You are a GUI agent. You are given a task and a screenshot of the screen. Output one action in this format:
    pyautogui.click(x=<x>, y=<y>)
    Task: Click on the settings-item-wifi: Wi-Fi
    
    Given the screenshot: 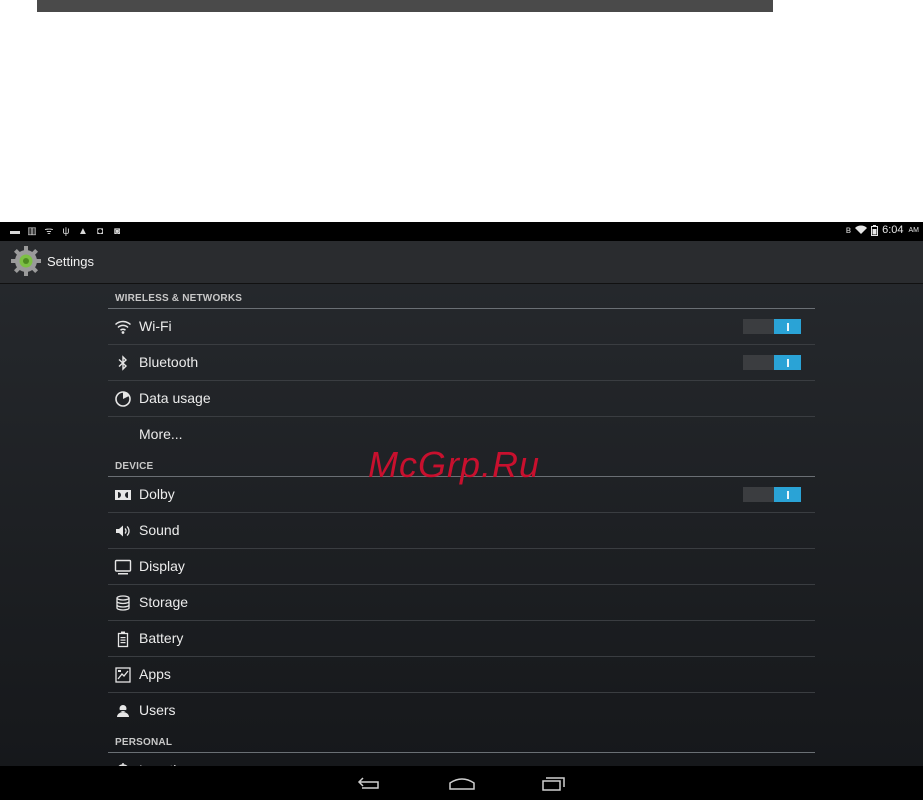 What is the action you would take?
    pyautogui.click(x=461, y=327)
    